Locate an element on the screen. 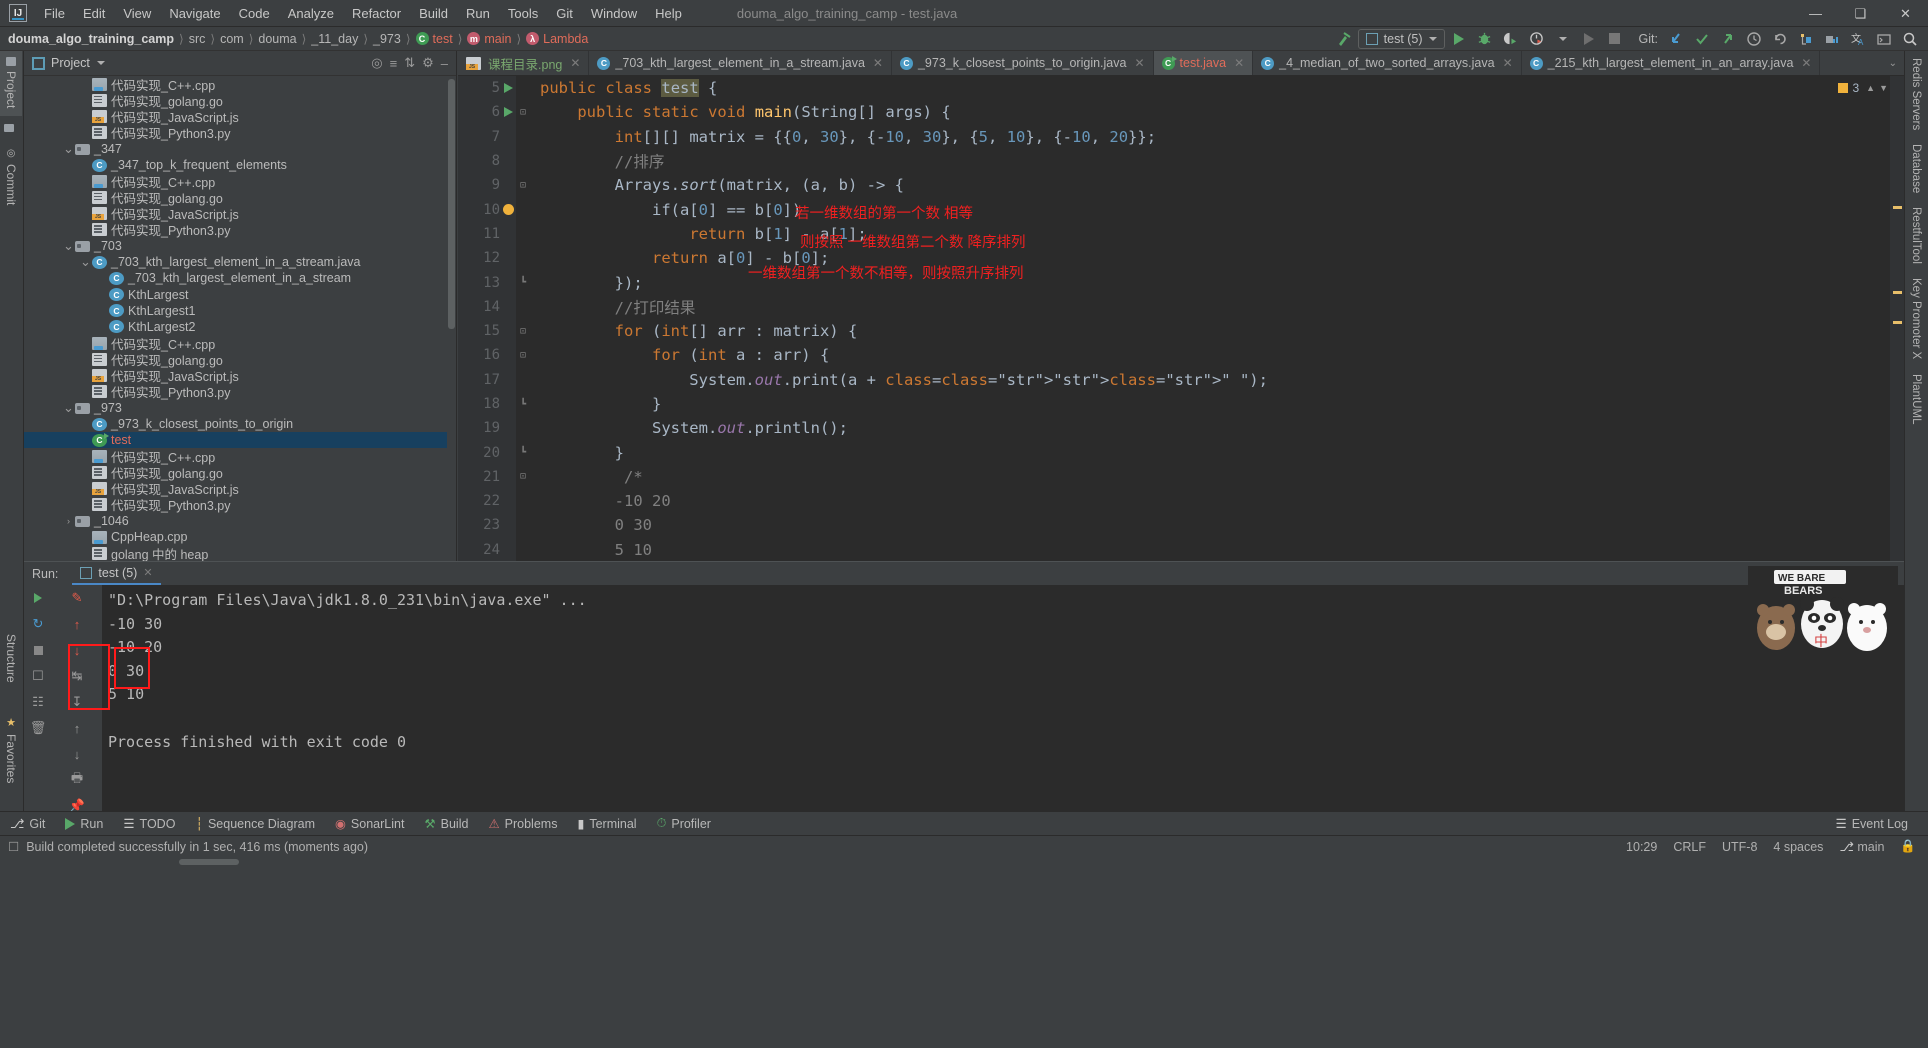 The height and width of the screenshot is (1048, 1928). rail-restful-tool: RestfulTool is located at coordinates (1916, 235).